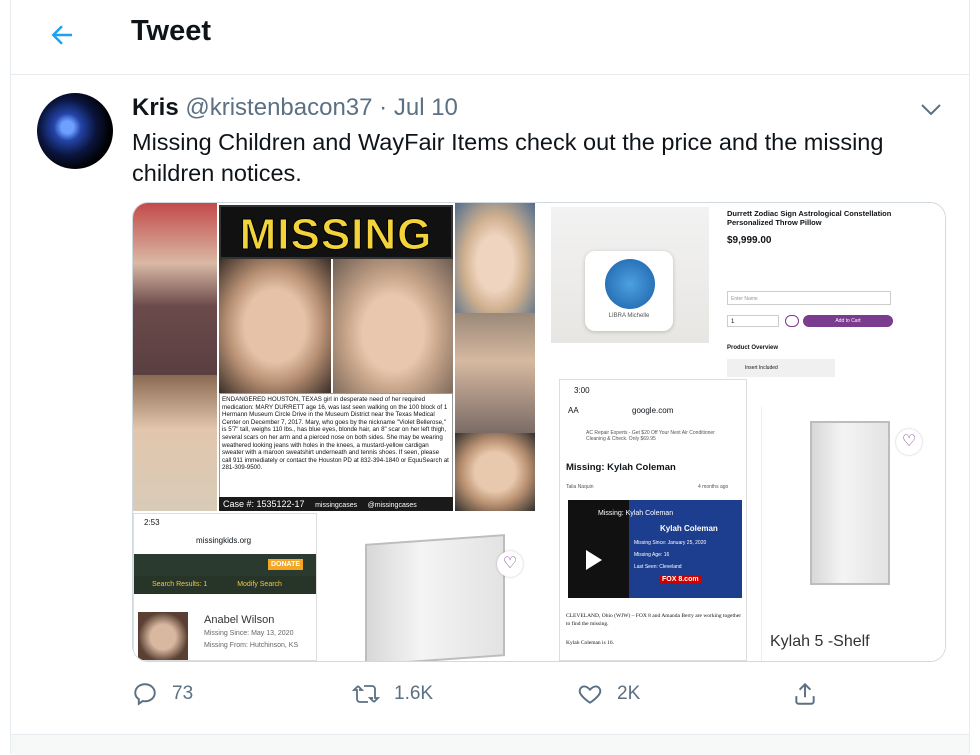 This screenshot has width=980, height=755. Describe the element at coordinates (629, 693) in the screenshot. I see `like-count: 2K` at that location.